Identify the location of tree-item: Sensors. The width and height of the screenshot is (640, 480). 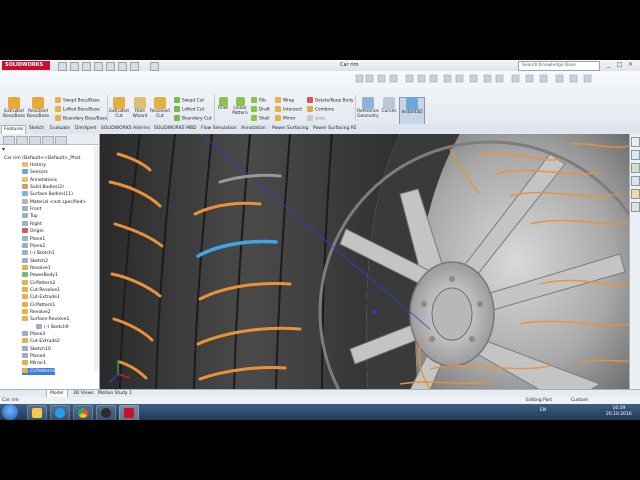
(35, 172).